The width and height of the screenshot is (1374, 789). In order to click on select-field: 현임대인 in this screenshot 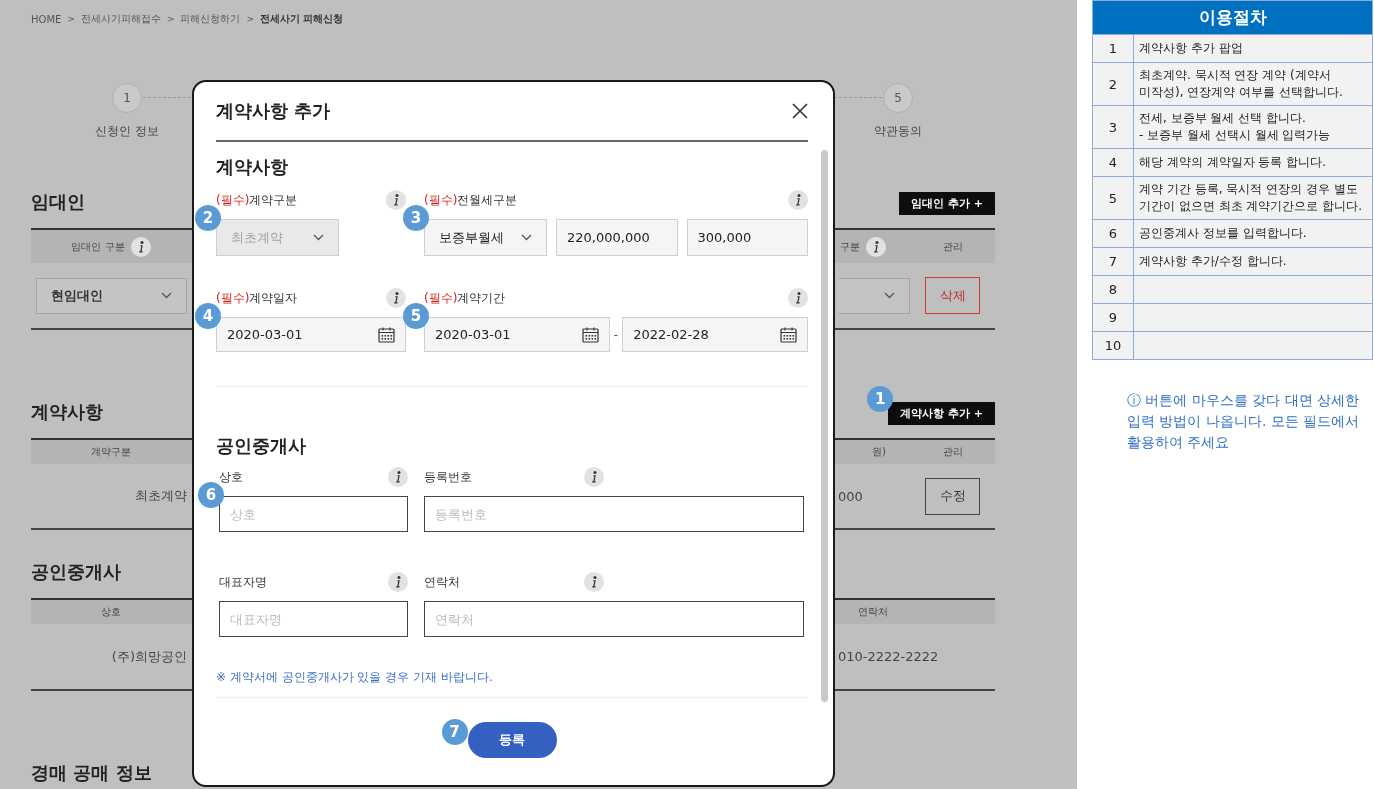, I will do `click(111, 295)`.